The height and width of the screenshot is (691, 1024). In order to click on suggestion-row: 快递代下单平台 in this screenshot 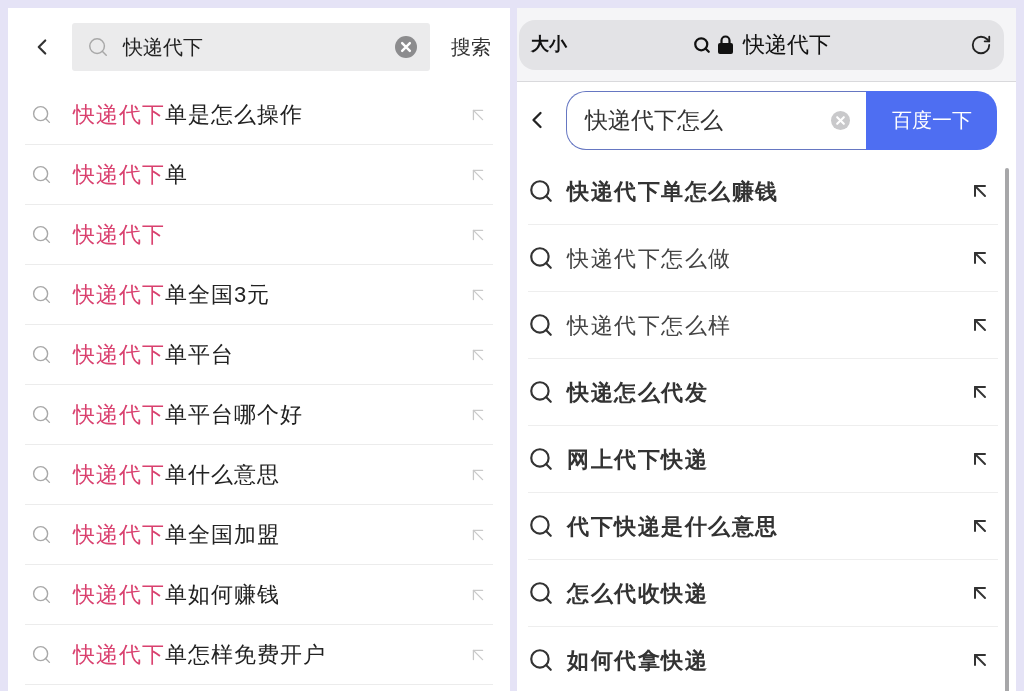, I will do `click(259, 355)`.